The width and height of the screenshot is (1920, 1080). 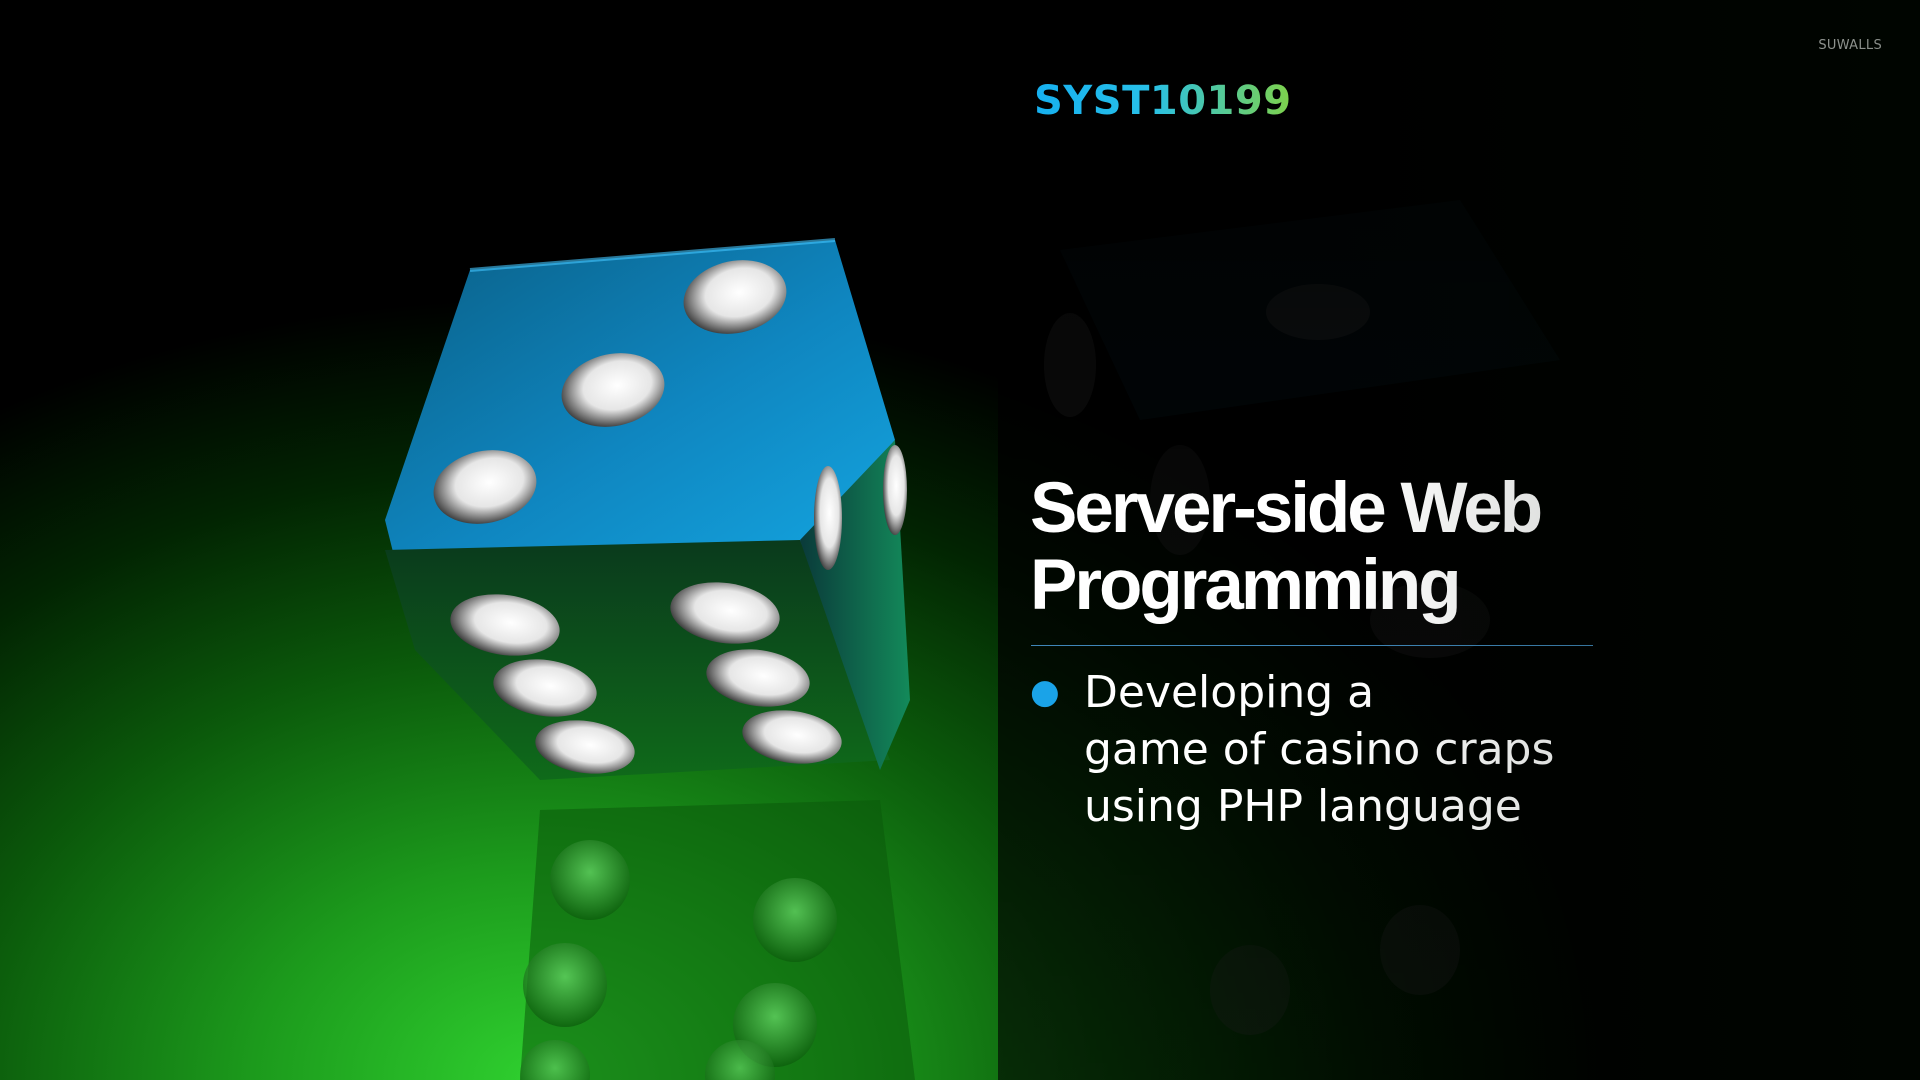 I want to click on bullet-text-line: game of casino craps, so click(x=1319, y=749).